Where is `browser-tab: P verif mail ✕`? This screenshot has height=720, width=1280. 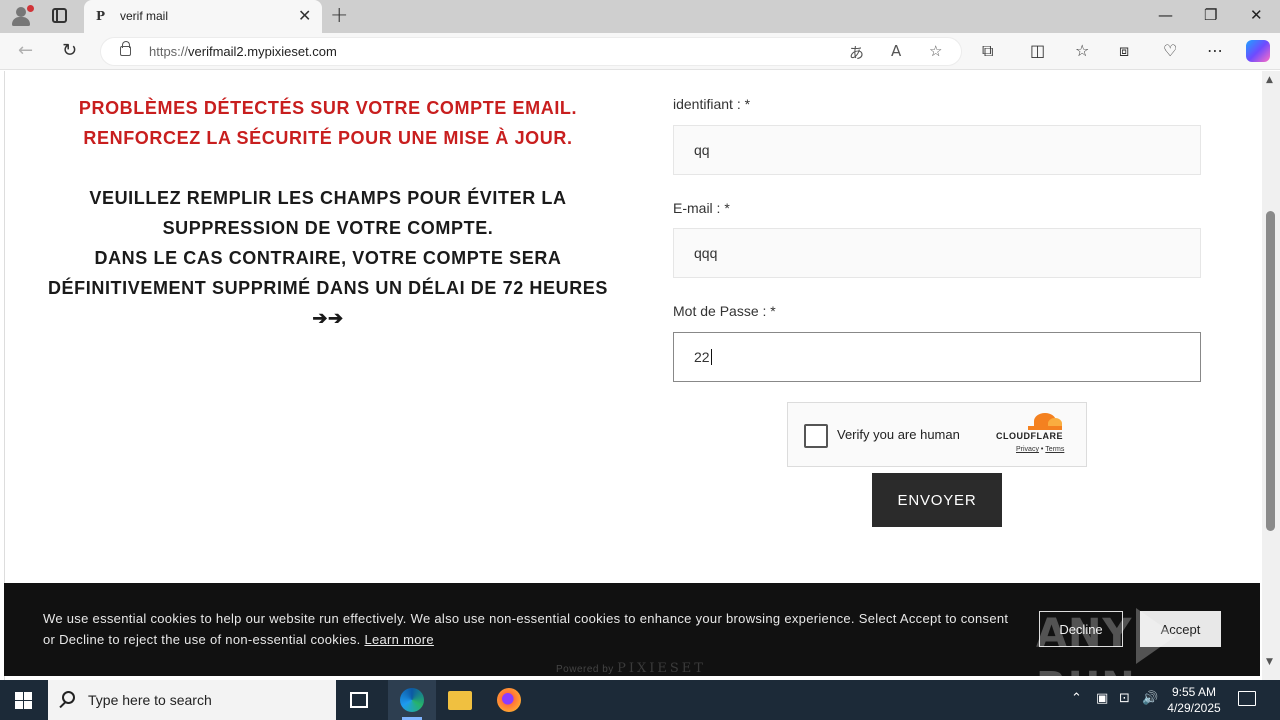 browser-tab: P verif mail ✕ is located at coordinates (203, 16).